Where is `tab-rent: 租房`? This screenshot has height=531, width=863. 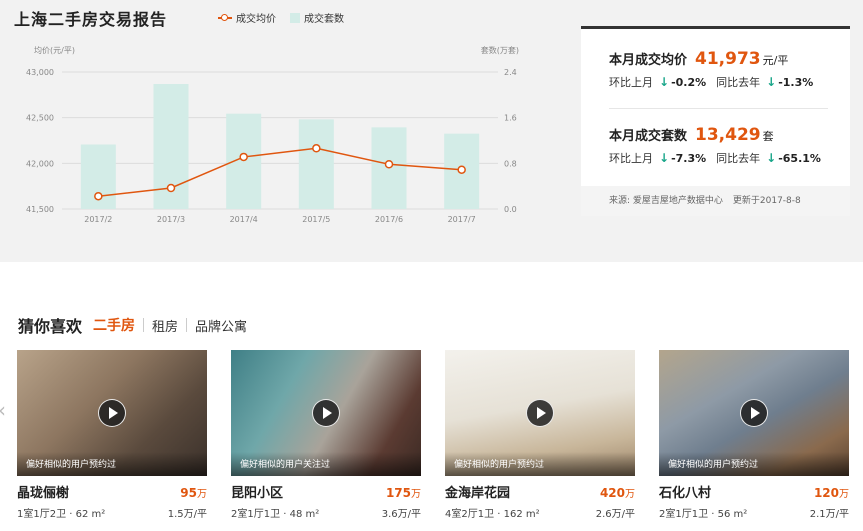 tab-rent: 租房 is located at coordinates (165, 325).